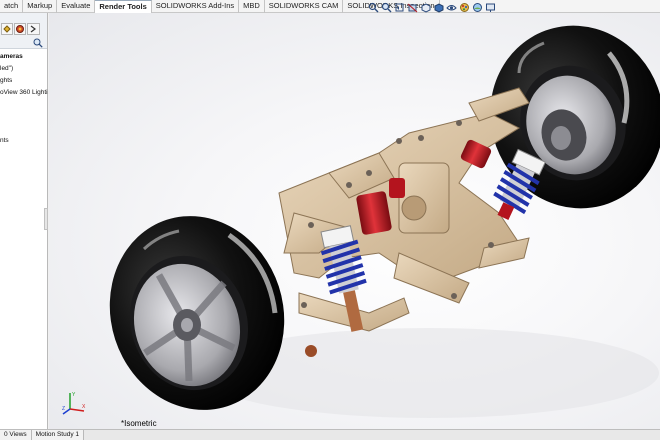 The image size is (660, 440). I want to click on panel-expand-tab, so click(33, 29).